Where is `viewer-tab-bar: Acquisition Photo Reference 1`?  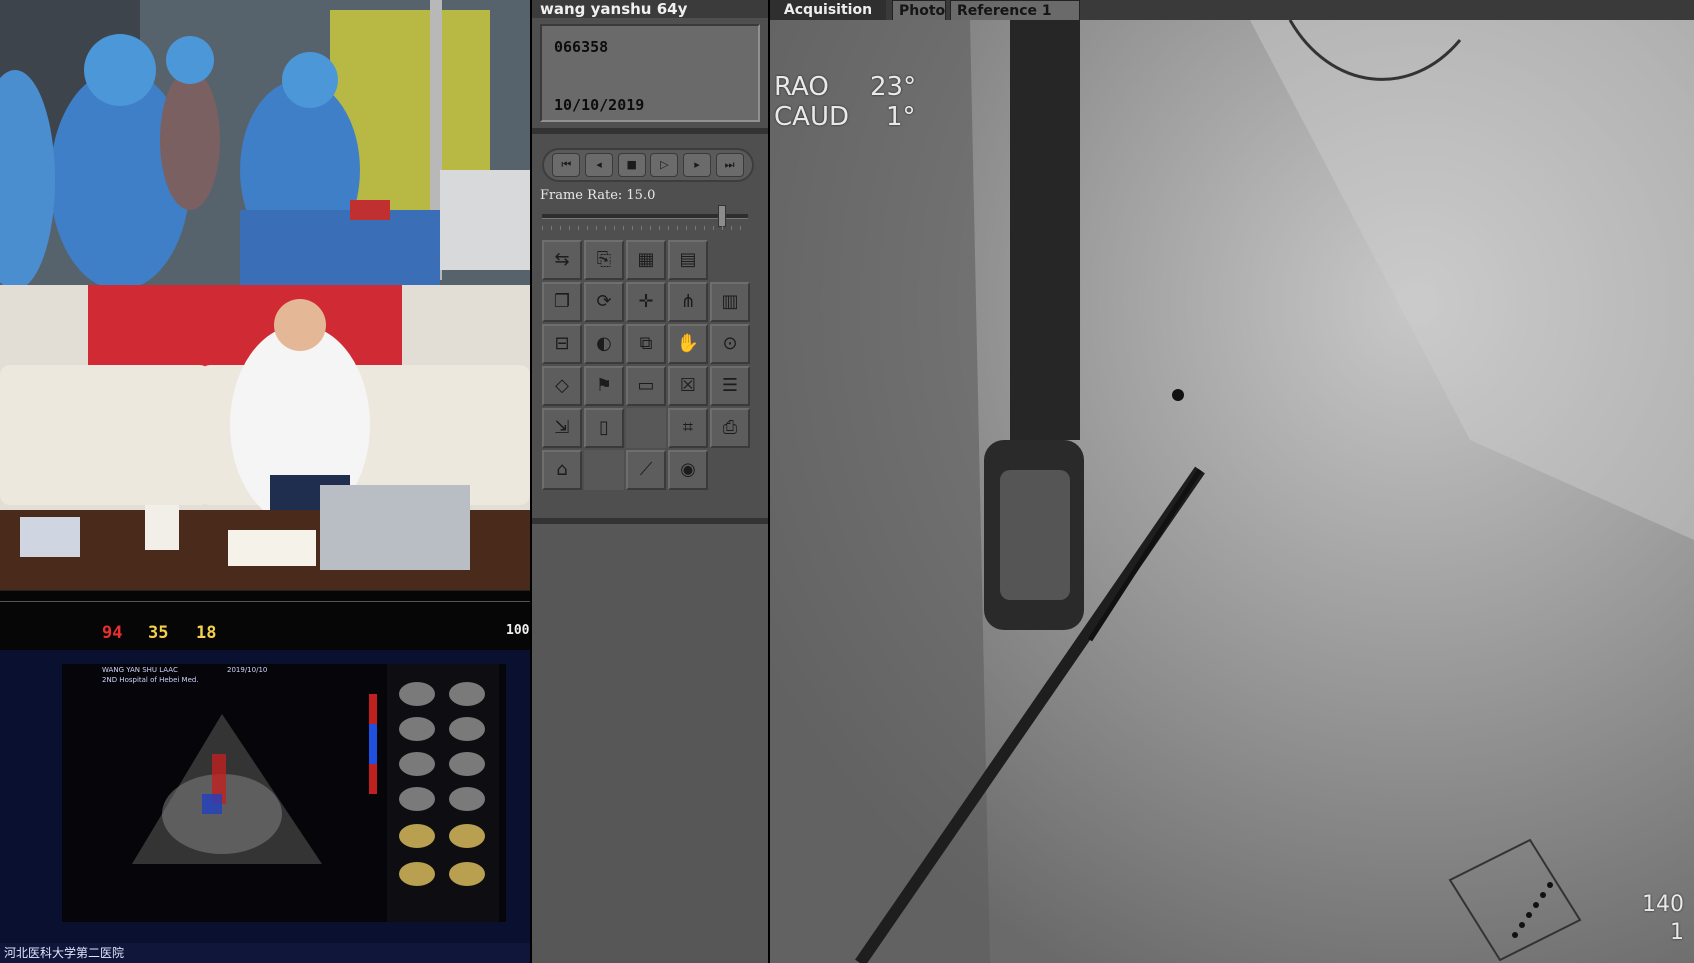
viewer-tab-bar: Acquisition Photo Reference 1 is located at coordinates (1232, 11).